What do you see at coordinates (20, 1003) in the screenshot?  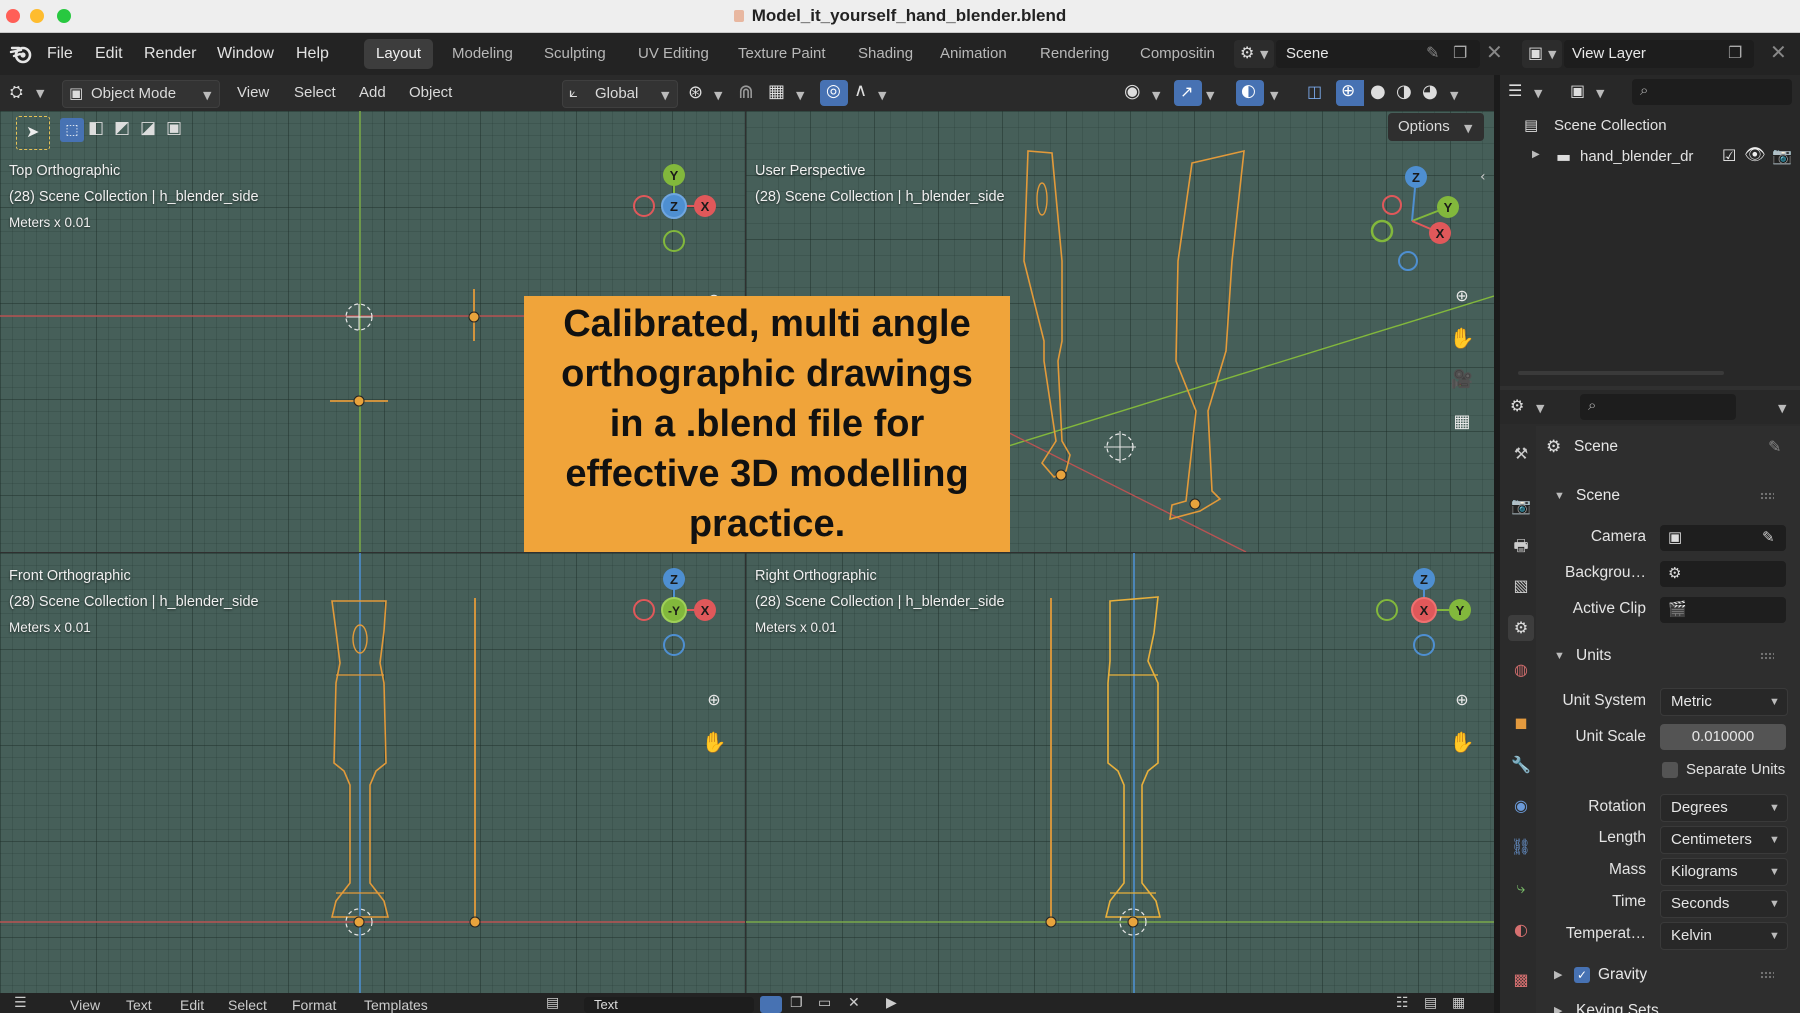 I see `text-editor-type-icon: ☰` at bounding box center [20, 1003].